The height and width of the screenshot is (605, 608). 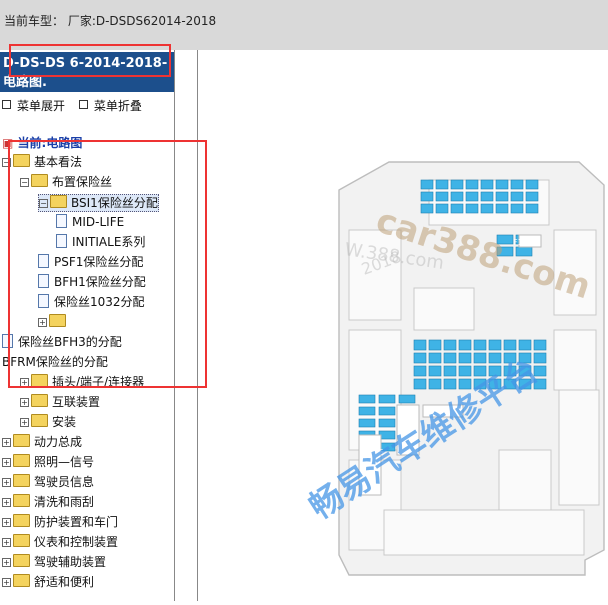 I want to click on tree-item-label: 互联装置, so click(x=76, y=402).